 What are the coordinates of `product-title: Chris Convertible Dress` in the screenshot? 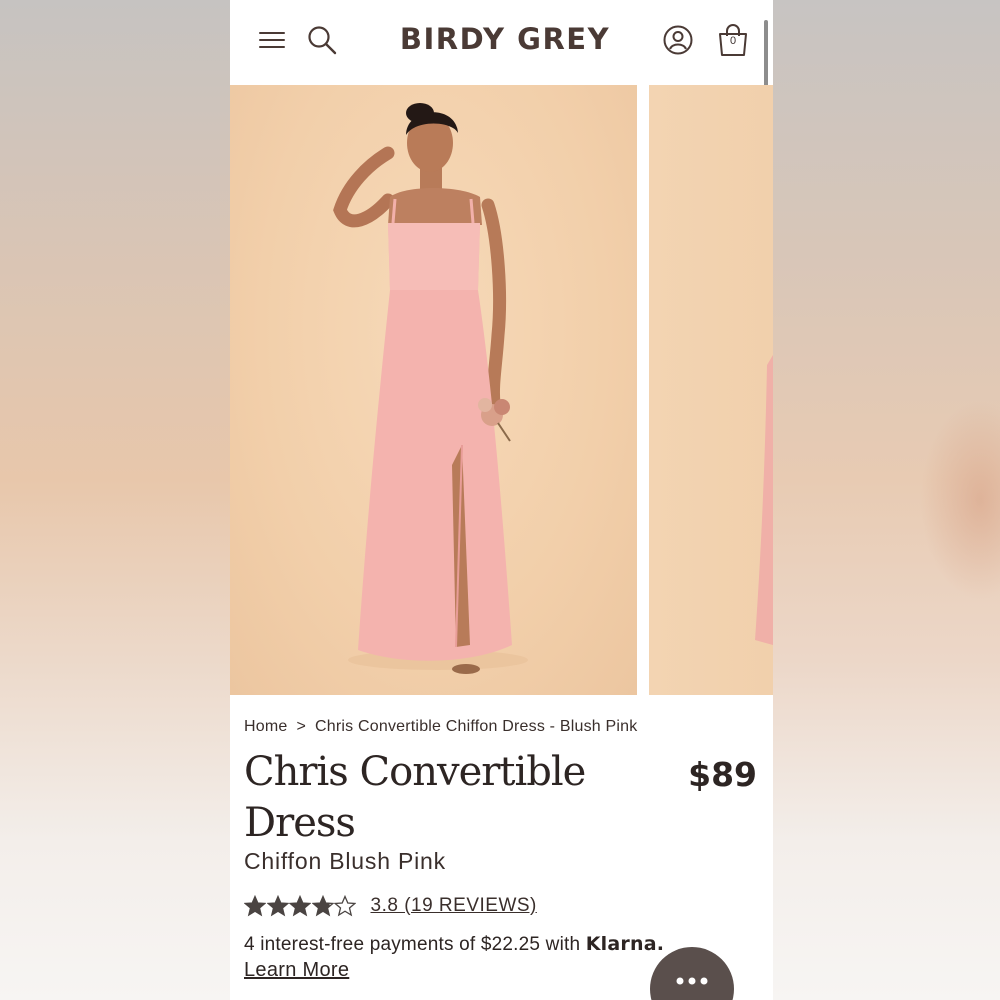 It's located at (415, 797).